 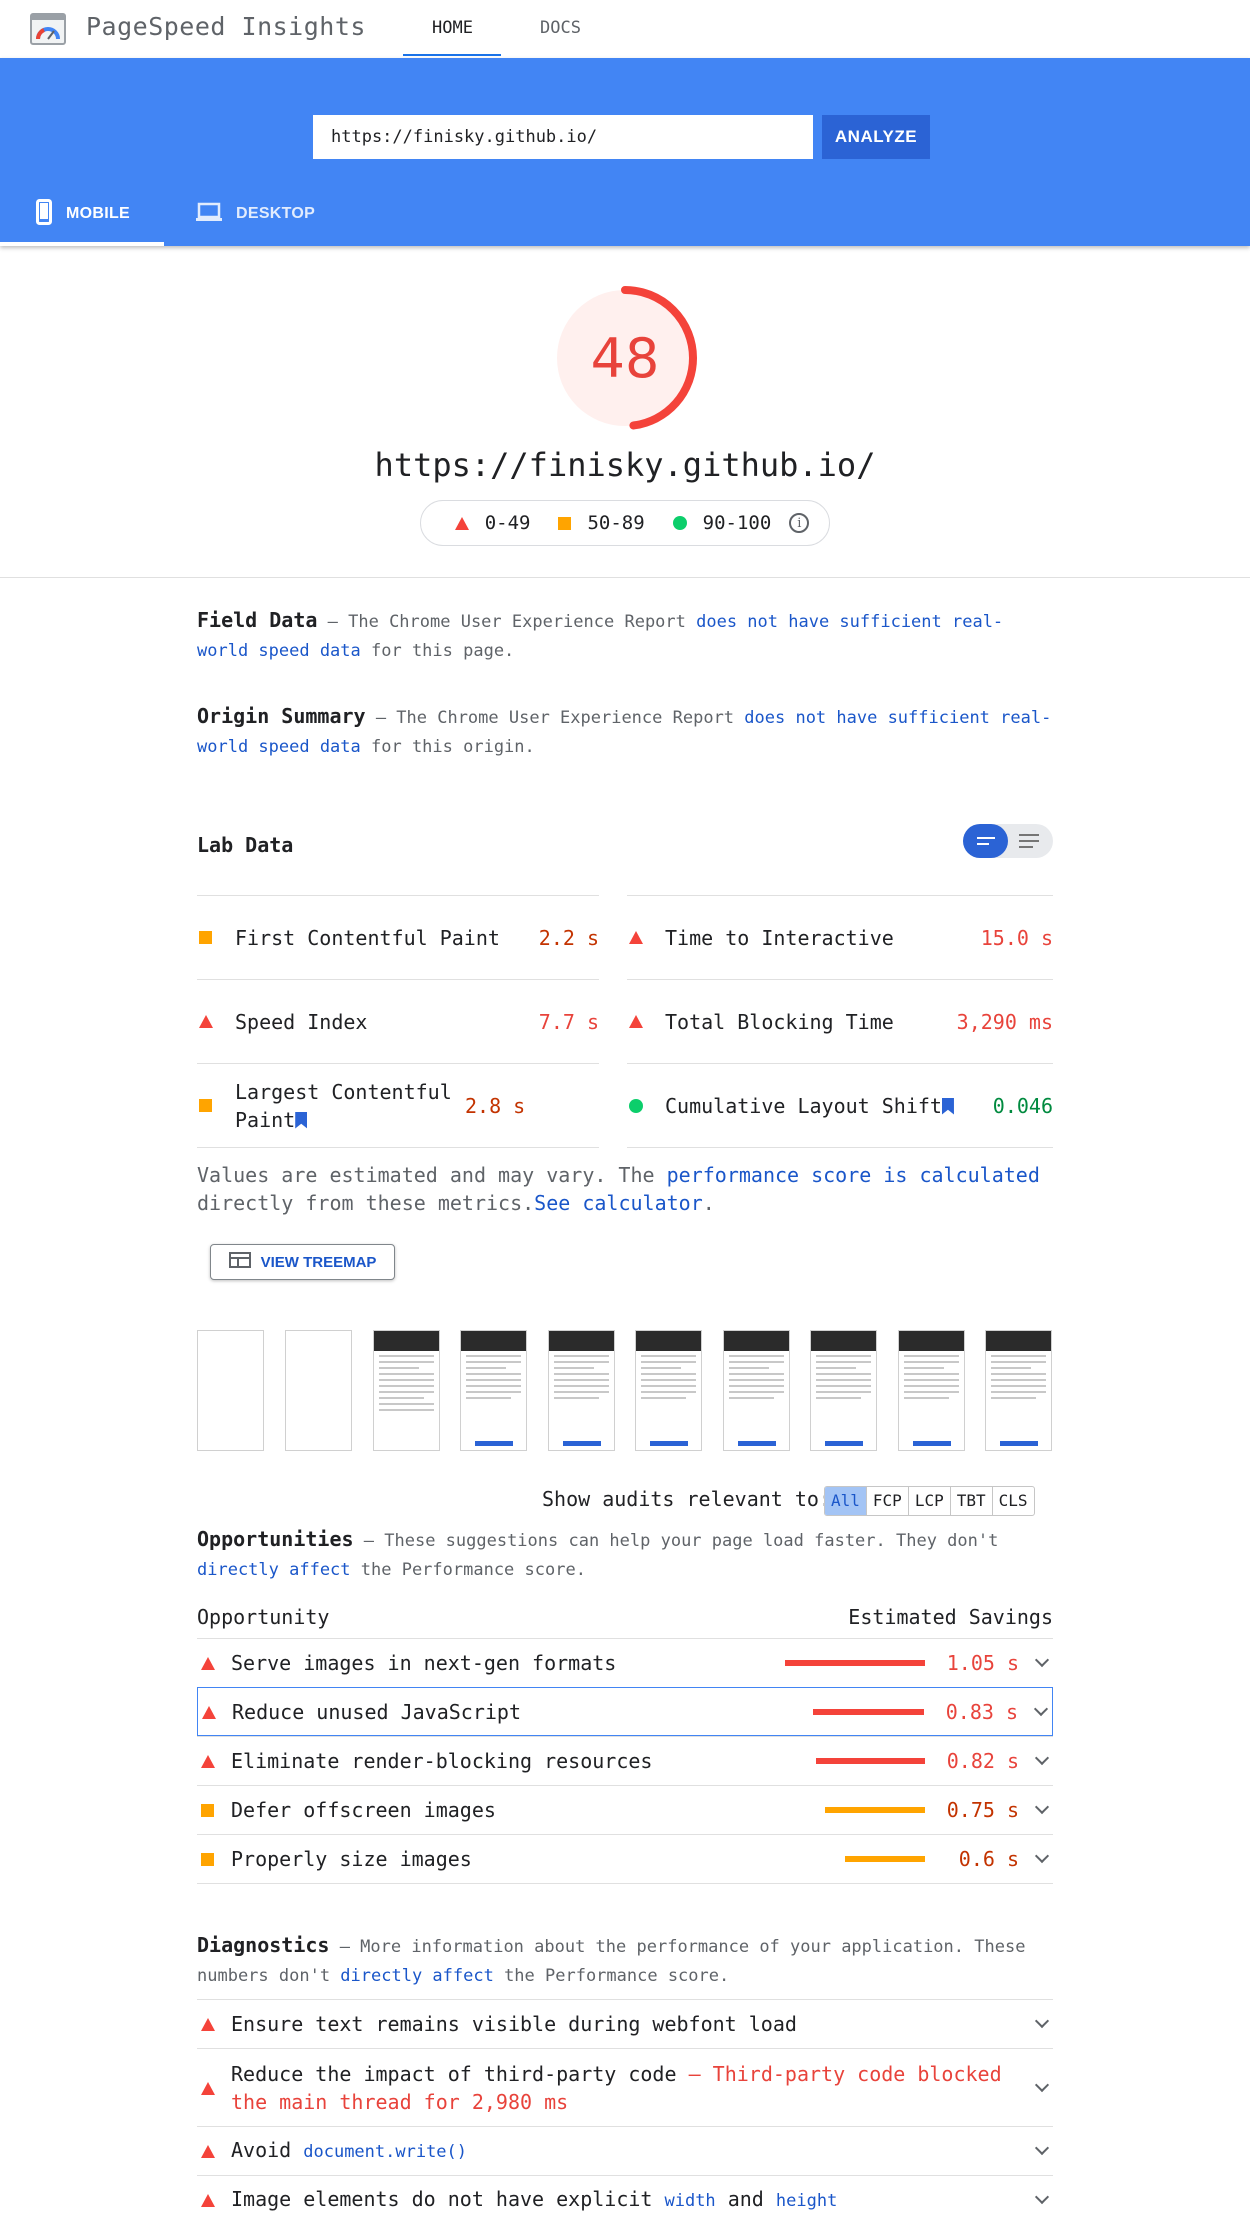 I want to click on pagespeed-logo-icon, so click(x=48, y=29).